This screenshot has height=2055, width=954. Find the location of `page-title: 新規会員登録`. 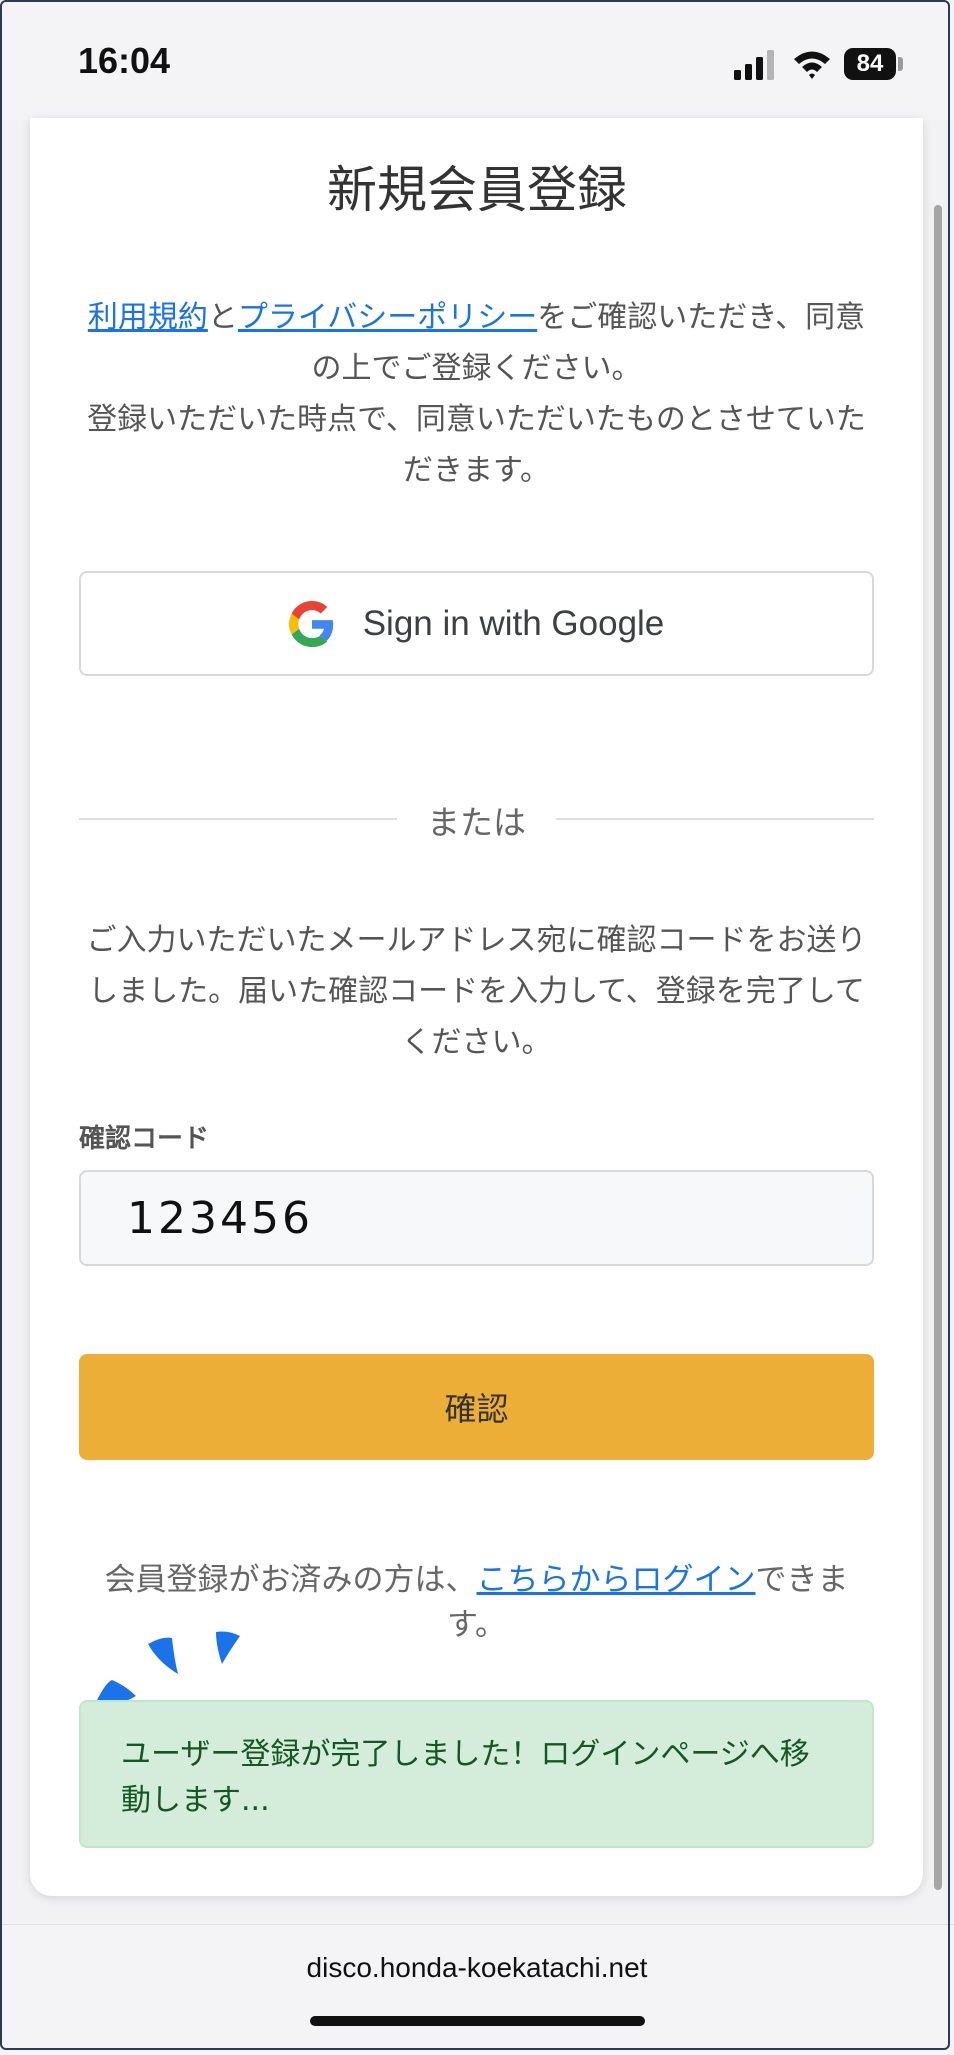

page-title: 新規会員登録 is located at coordinates (477, 190).